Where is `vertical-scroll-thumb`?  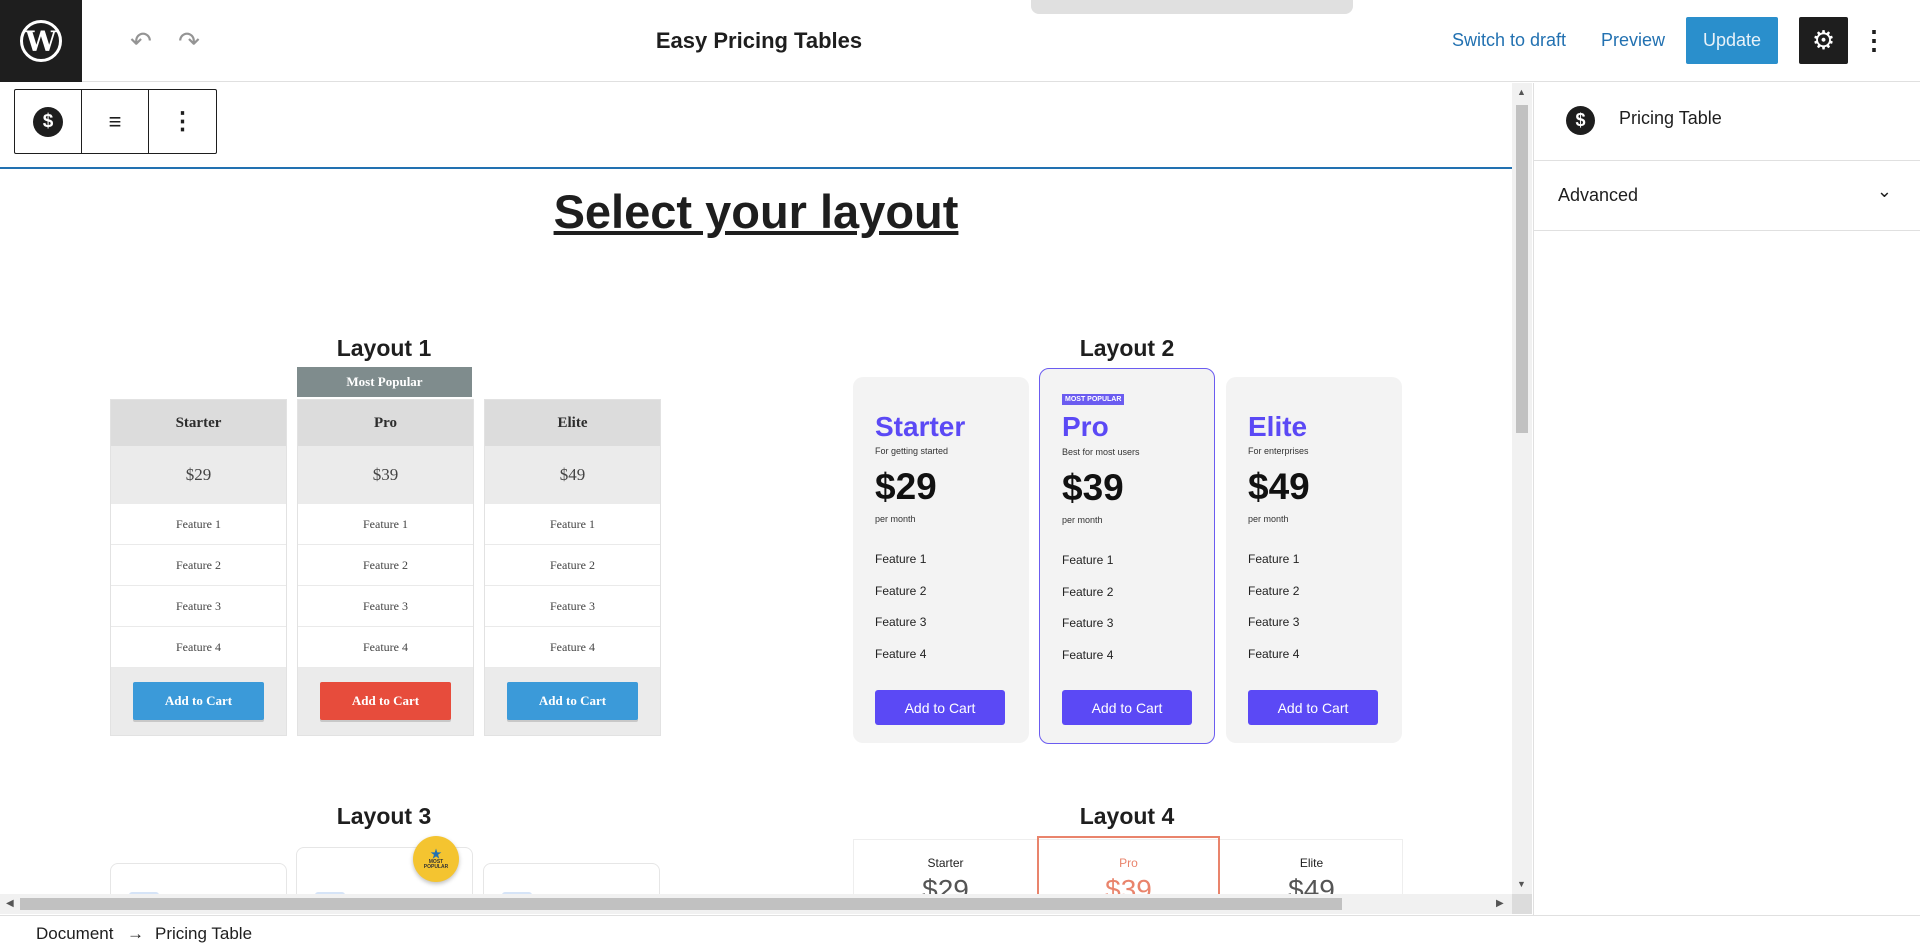
vertical-scroll-thumb is located at coordinates (1522, 269).